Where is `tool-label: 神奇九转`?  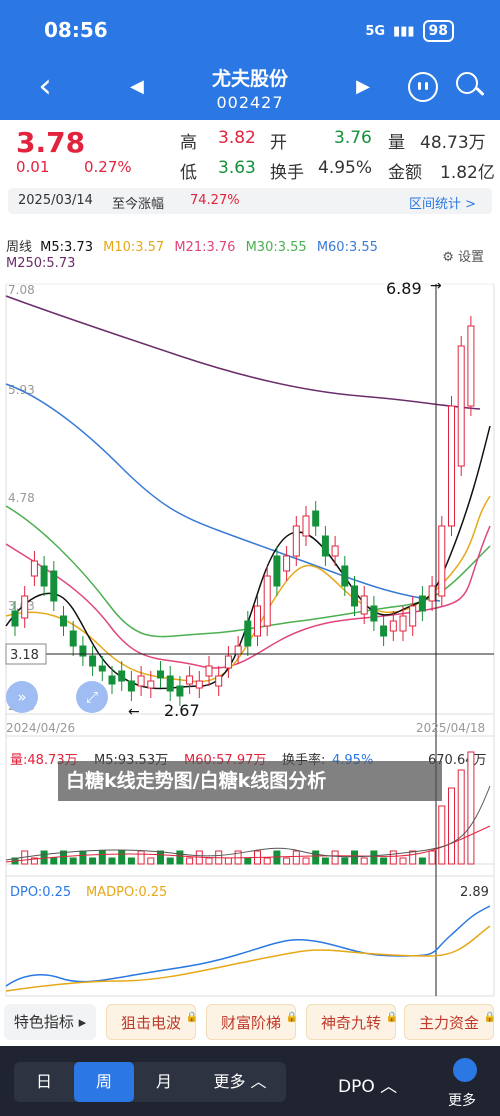 tool-label: 神奇九转 is located at coordinates (350, 1023).